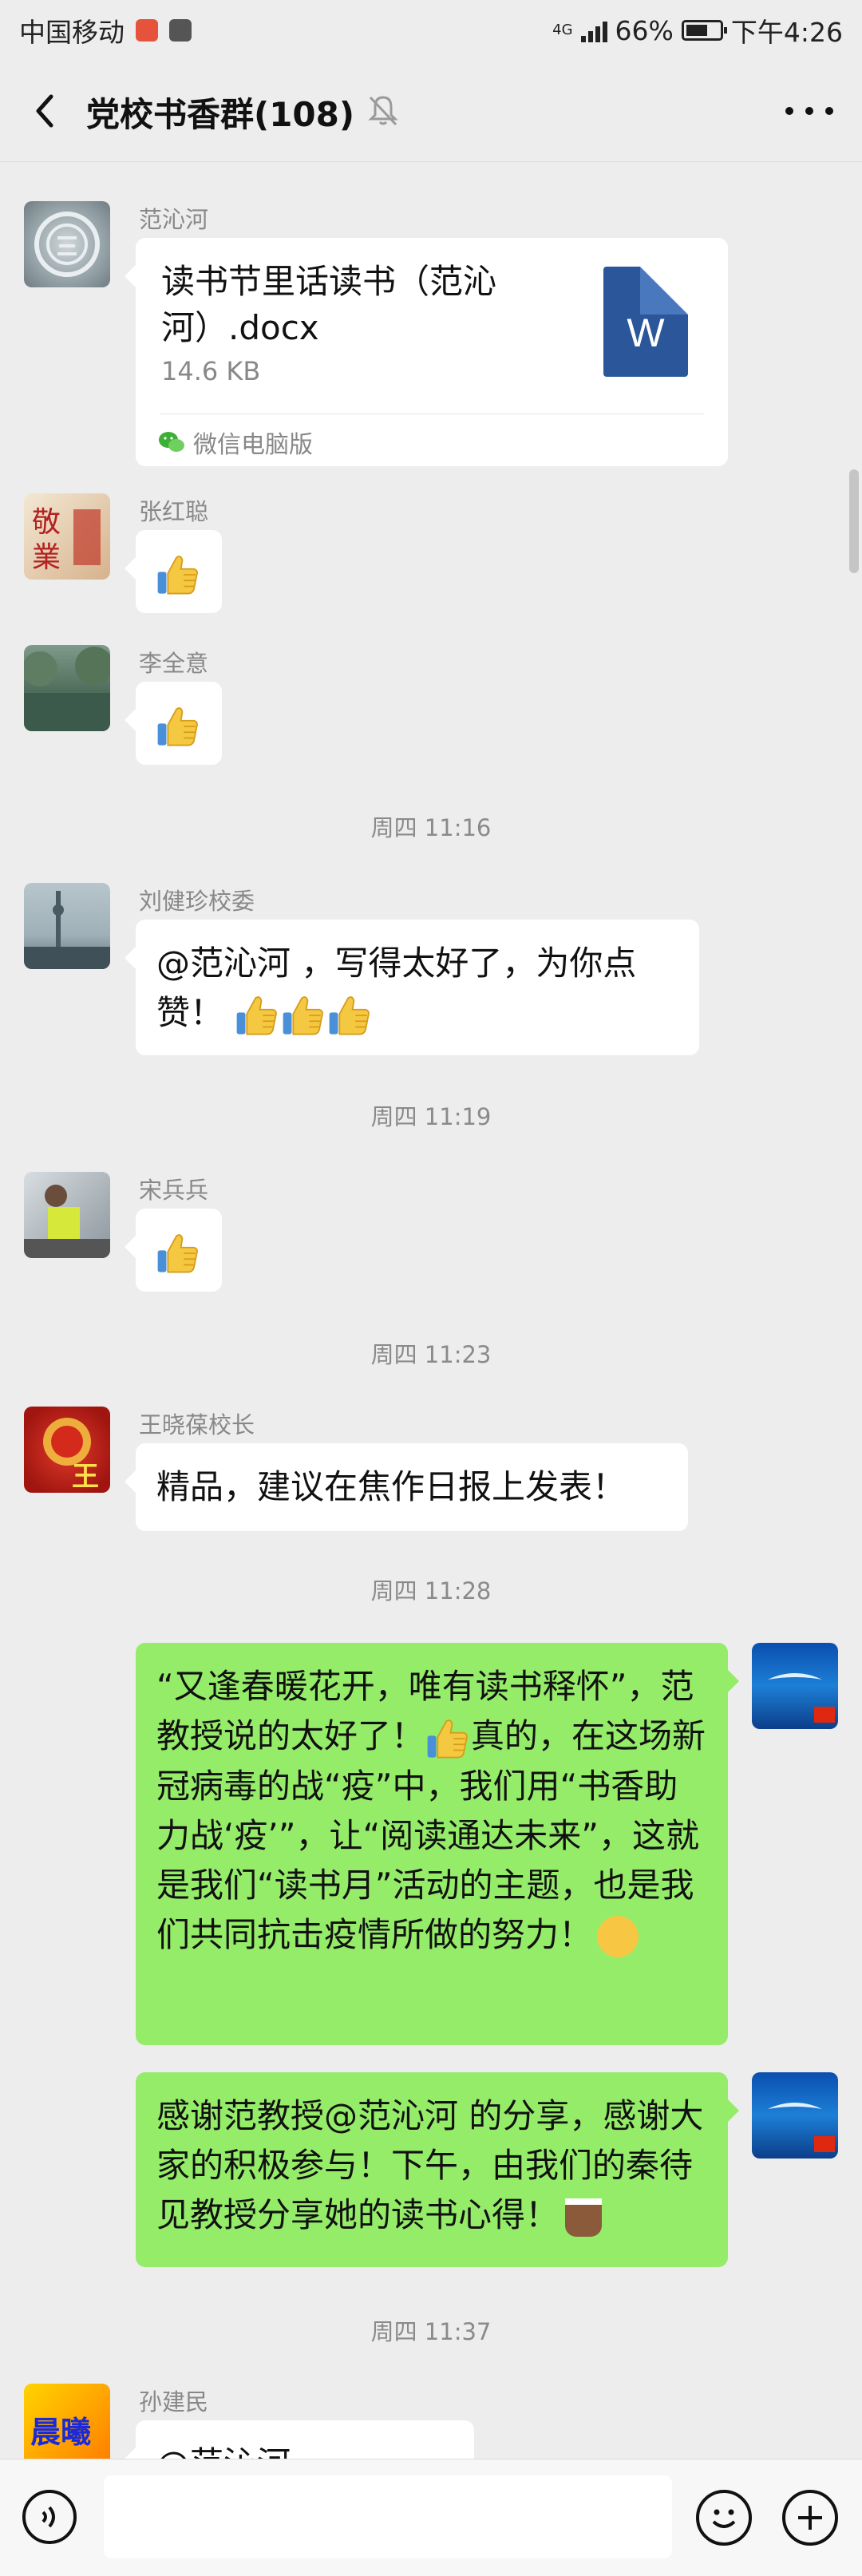  What do you see at coordinates (174, 220) in the screenshot?
I see `sender-name: 范沁河` at bounding box center [174, 220].